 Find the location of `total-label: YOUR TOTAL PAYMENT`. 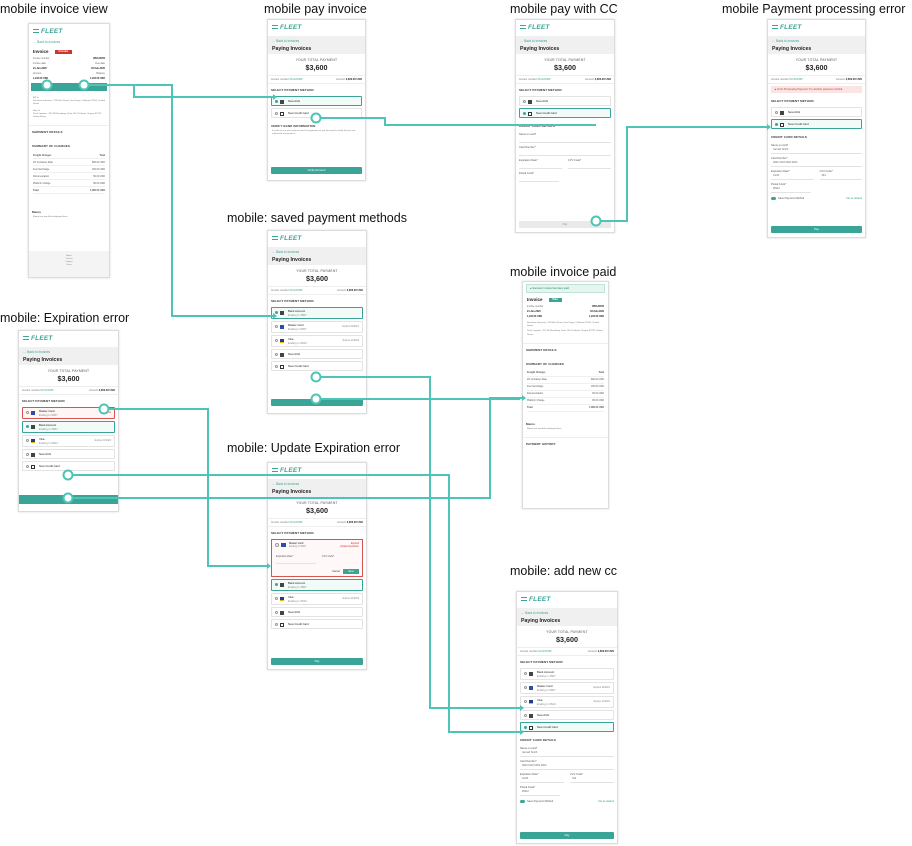

total-label: YOUR TOTAL PAYMENT is located at coordinates (317, 271).